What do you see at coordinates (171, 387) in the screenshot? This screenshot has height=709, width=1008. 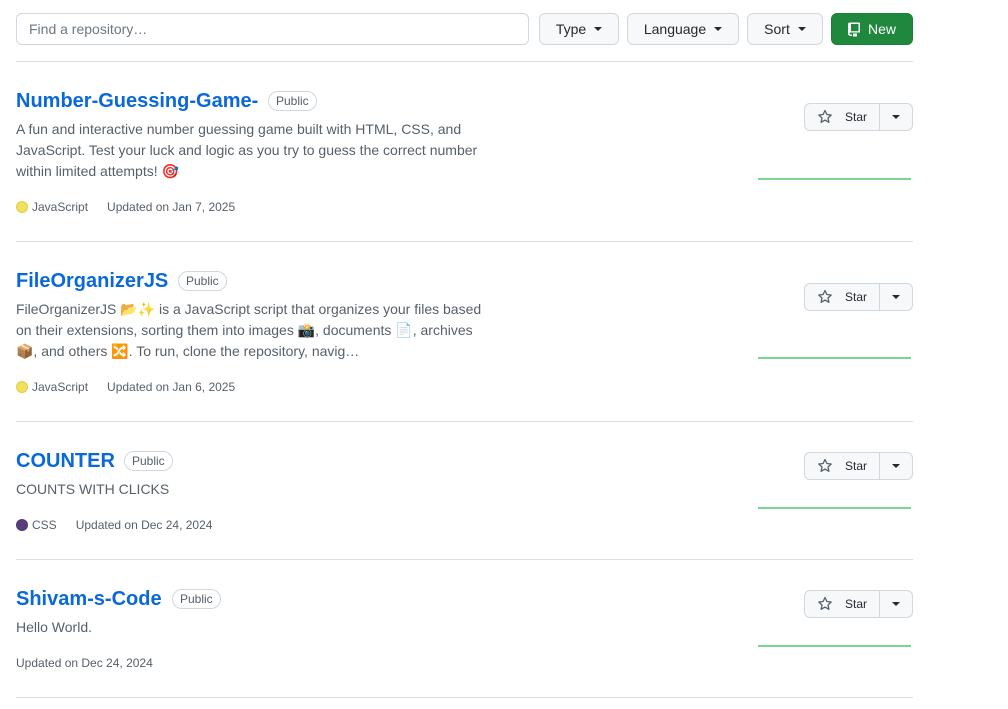 I see `updated-time: Updated on Jan 6, 2025` at bounding box center [171, 387].